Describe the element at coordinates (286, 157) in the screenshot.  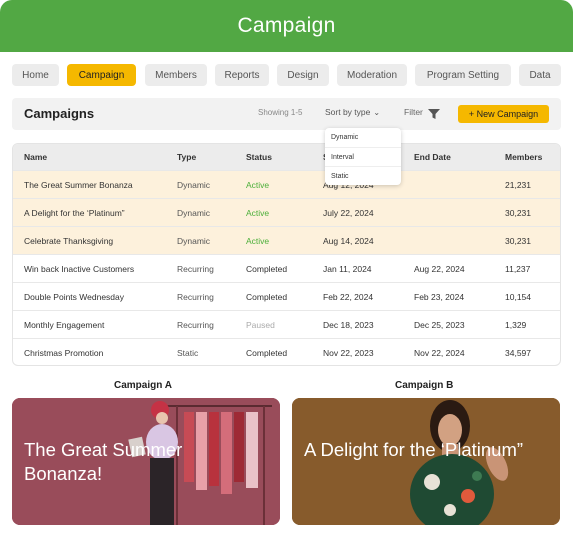
I see `table-header: Name Type Status S End Date Members` at that location.